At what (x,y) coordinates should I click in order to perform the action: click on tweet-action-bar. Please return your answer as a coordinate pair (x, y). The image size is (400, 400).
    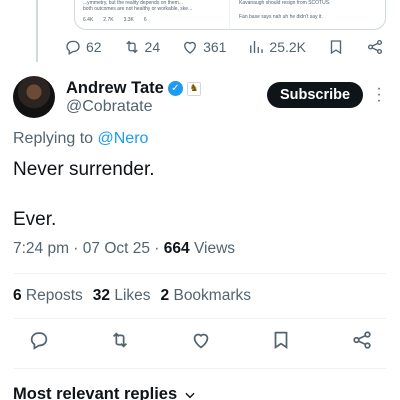
    Looking at the image, I should click on (200, 342).